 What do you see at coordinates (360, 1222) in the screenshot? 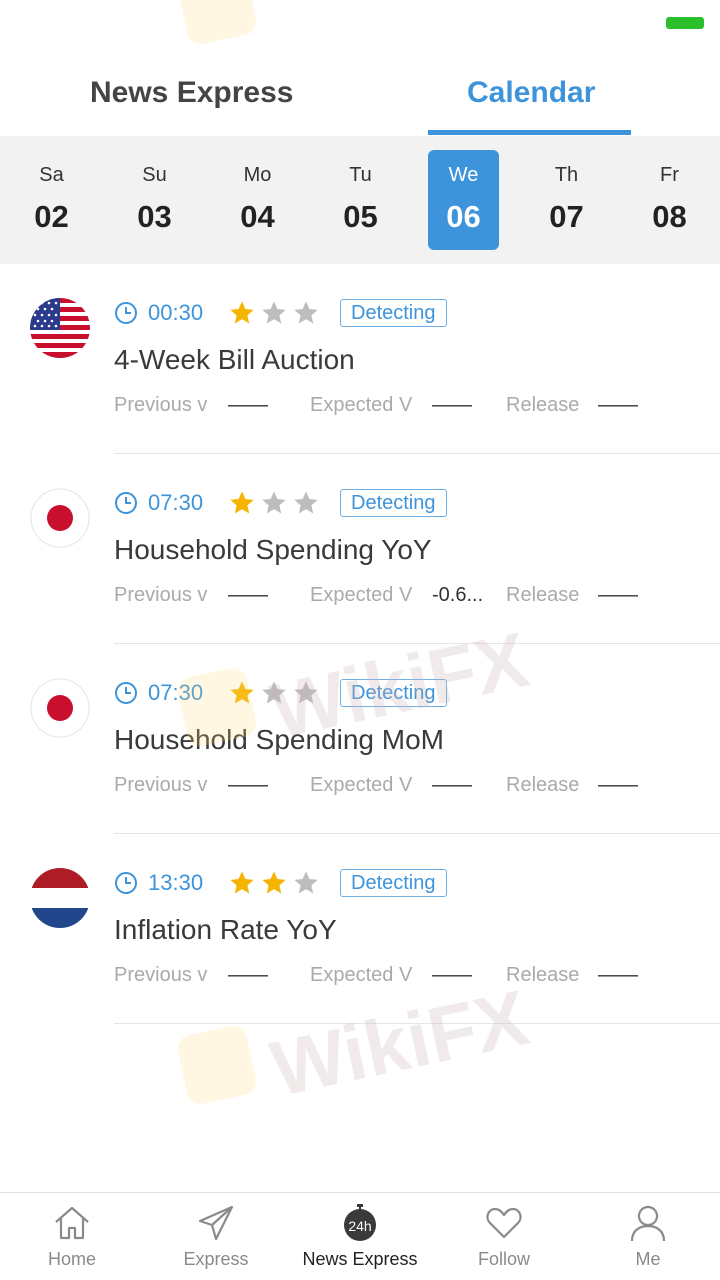
I see `stopwatch-24h-icon: 24h` at bounding box center [360, 1222].